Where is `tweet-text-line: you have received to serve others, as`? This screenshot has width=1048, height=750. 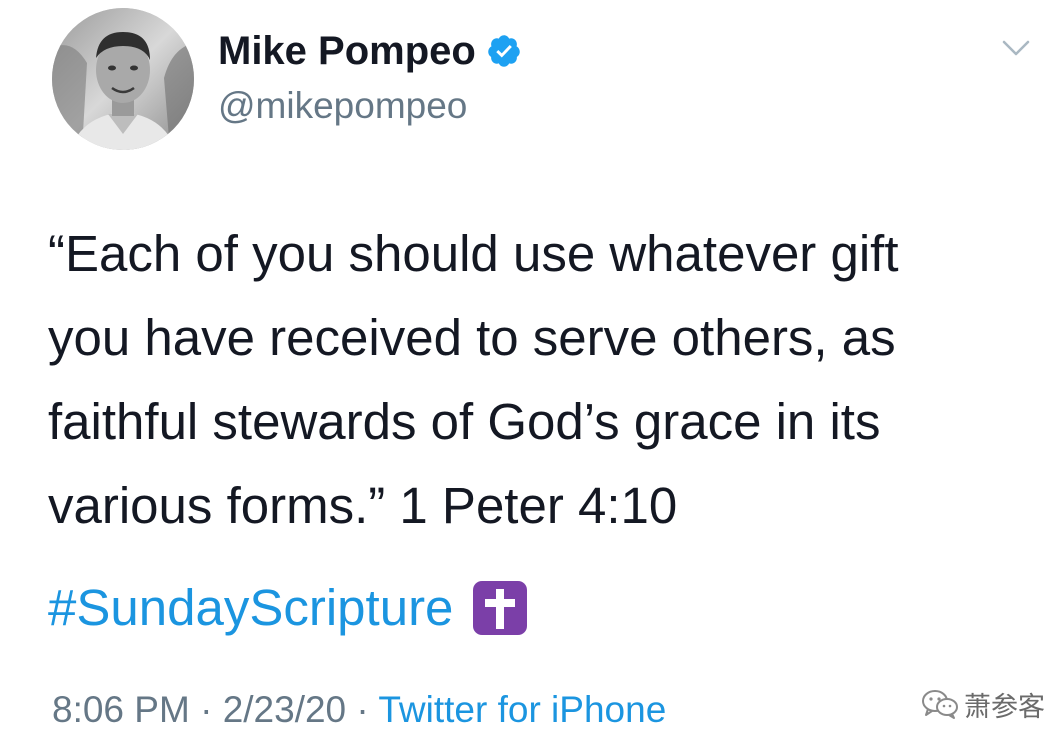
tweet-text-line: you have received to serve others, as is located at coordinates (472, 337).